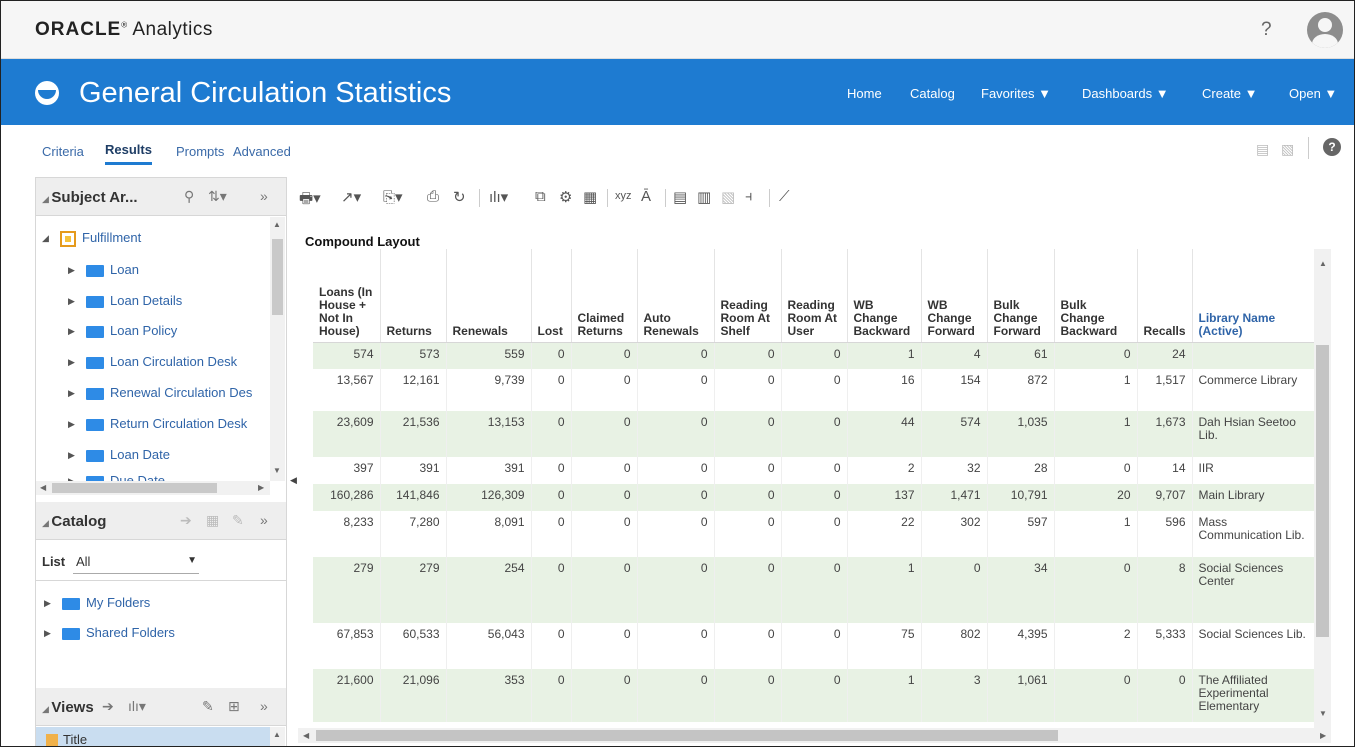 This screenshot has height=747, width=1355. I want to click on split-icon: ⫞, so click(749, 196).